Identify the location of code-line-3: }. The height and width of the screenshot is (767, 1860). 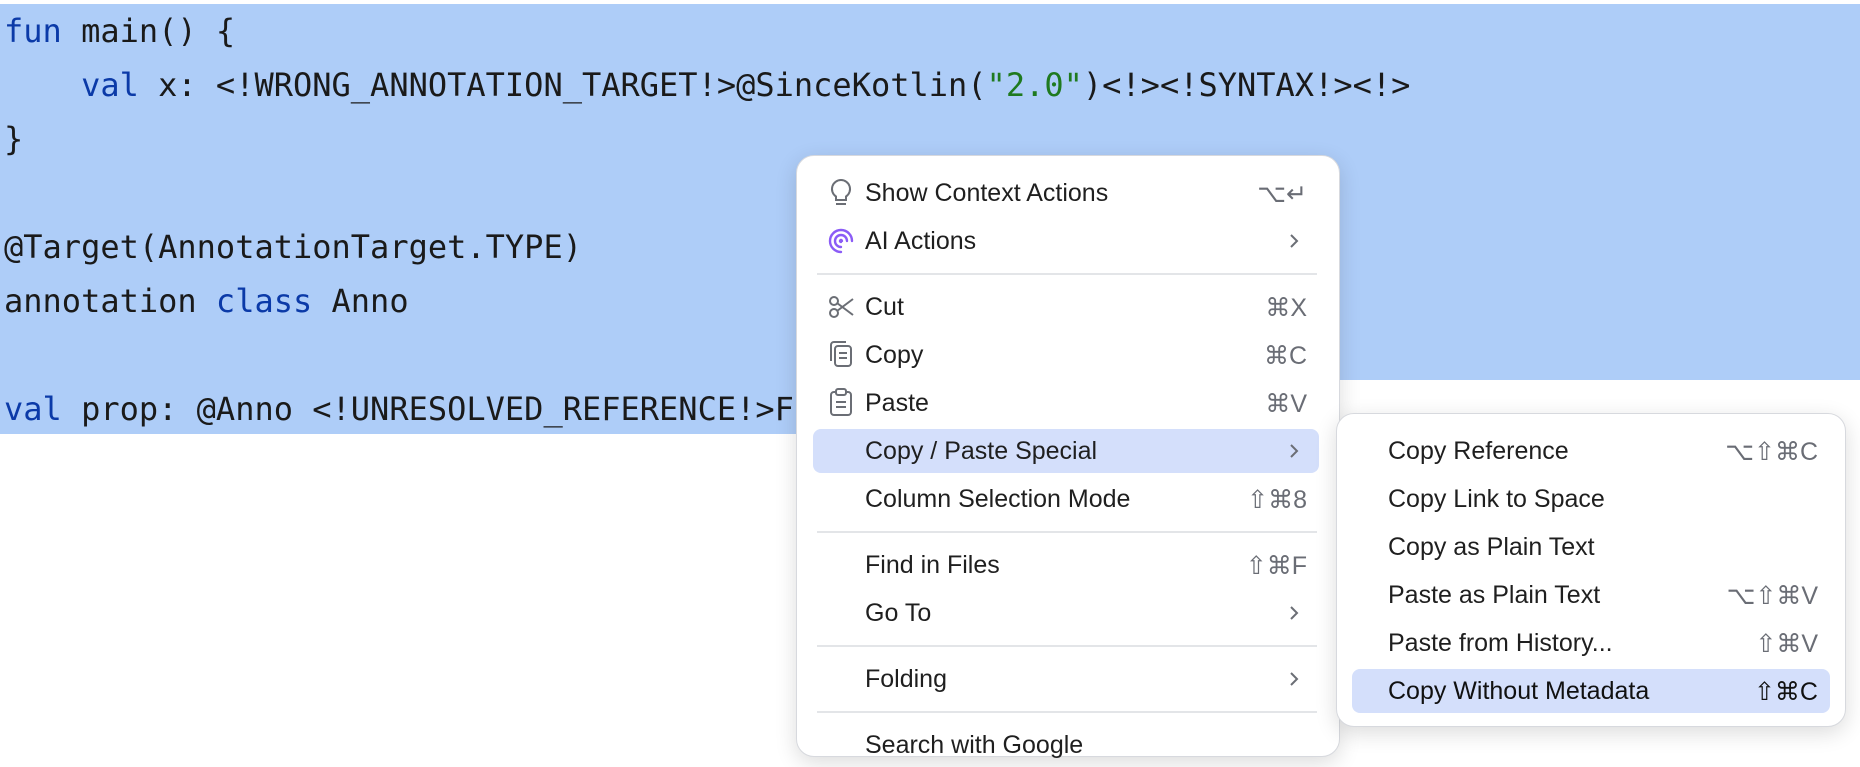
(14, 139).